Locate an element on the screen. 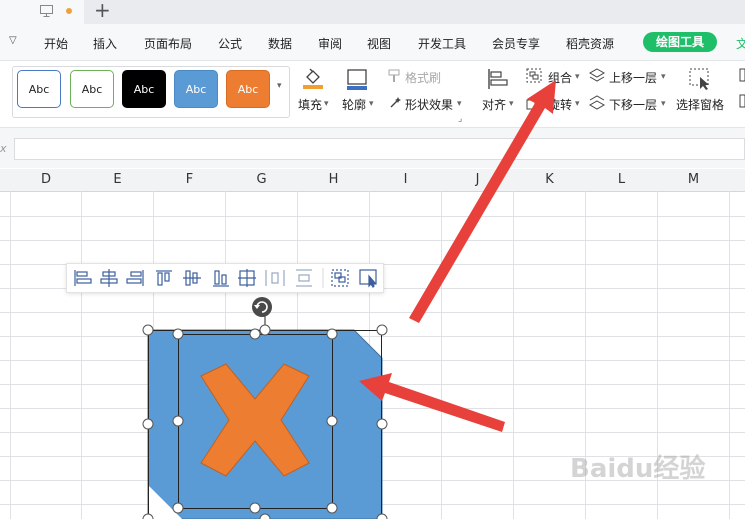 This screenshot has height=519, width=745. arrow-to-group-button is located at coordinates (482, 201).